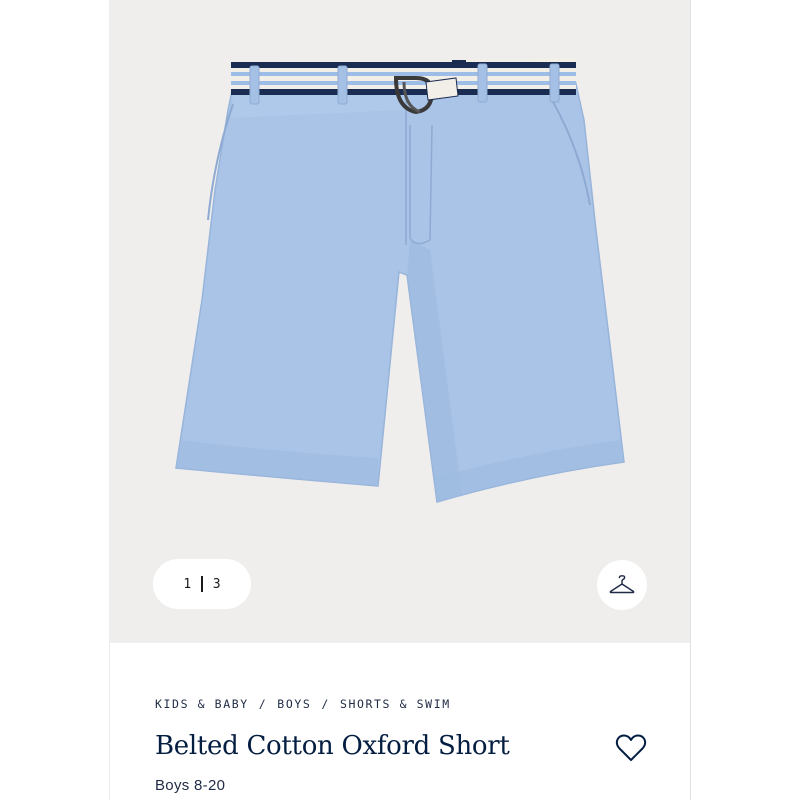  What do you see at coordinates (216, 584) in the screenshot?
I see `total-image-count: 3` at bounding box center [216, 584].